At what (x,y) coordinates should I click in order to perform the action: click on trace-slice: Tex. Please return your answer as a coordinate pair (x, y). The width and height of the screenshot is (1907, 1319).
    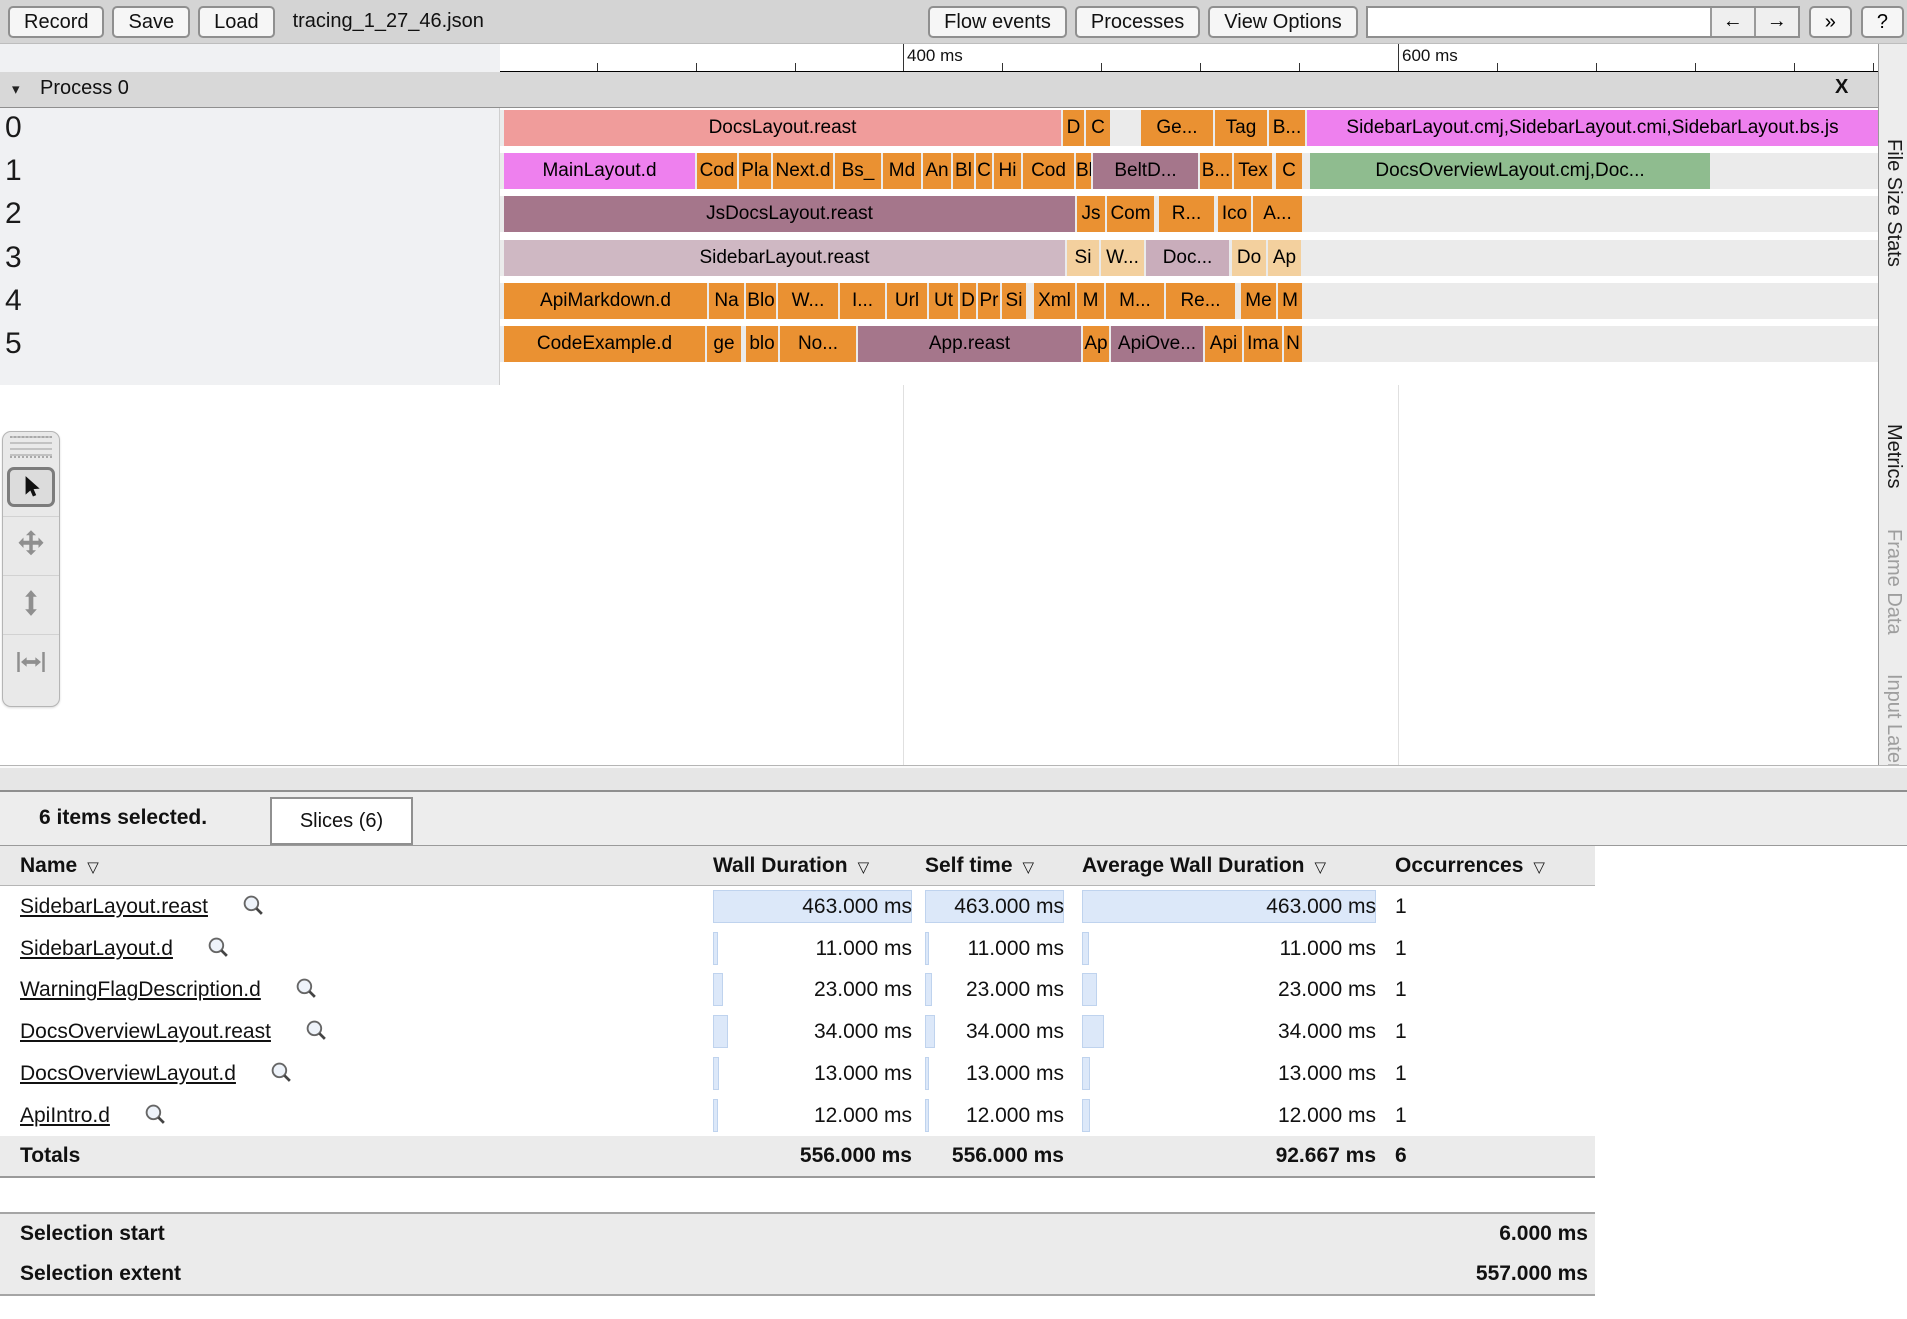
    Looking at the image, I should click on (1253, 171).